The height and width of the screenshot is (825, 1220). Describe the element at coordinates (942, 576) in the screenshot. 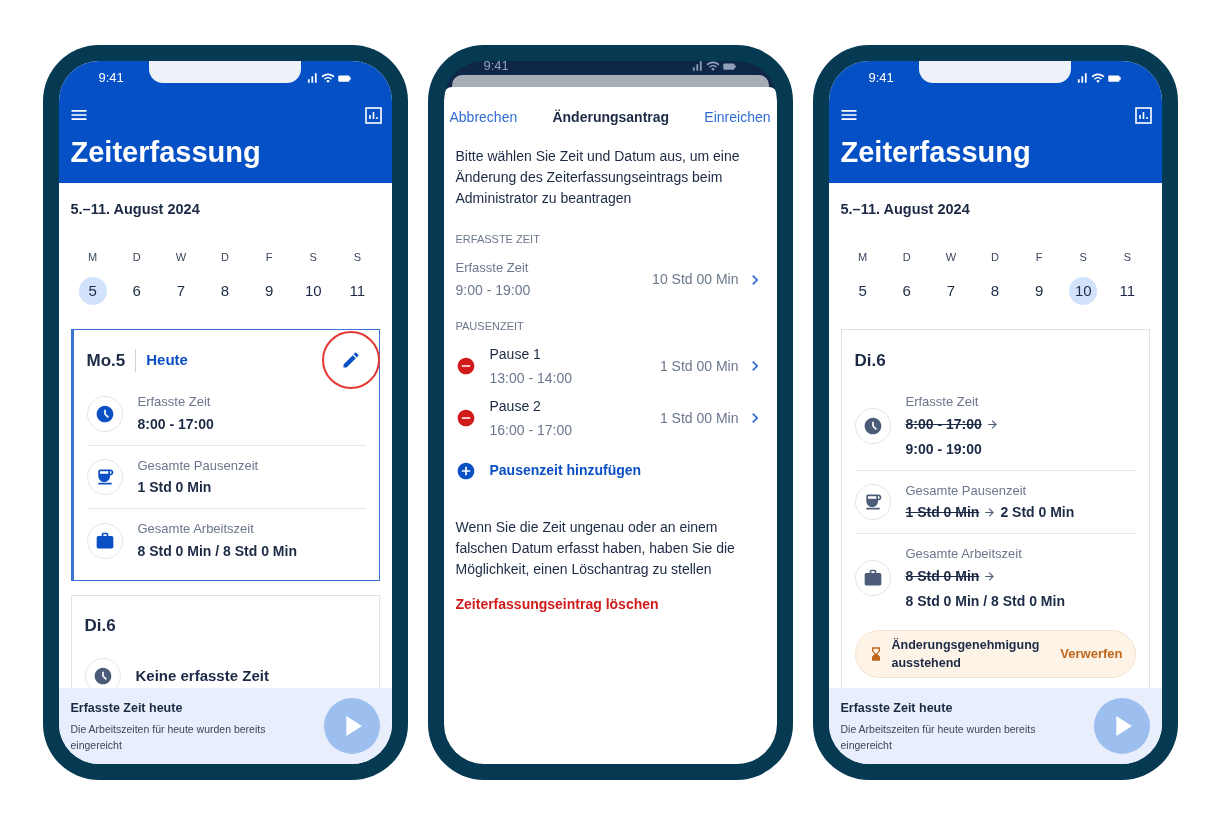

I see `previous-value: 8 Std 0 Min` at that location.